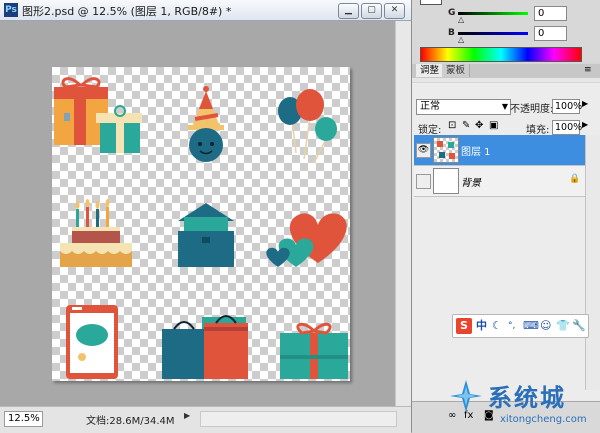 The image size is (600, 433). Describe the element at coordinates (127, 11) in the screenshot. I see `document-title: 图形2.psd @ 12.5% (图层 1, RGB/8#) *` at that location.